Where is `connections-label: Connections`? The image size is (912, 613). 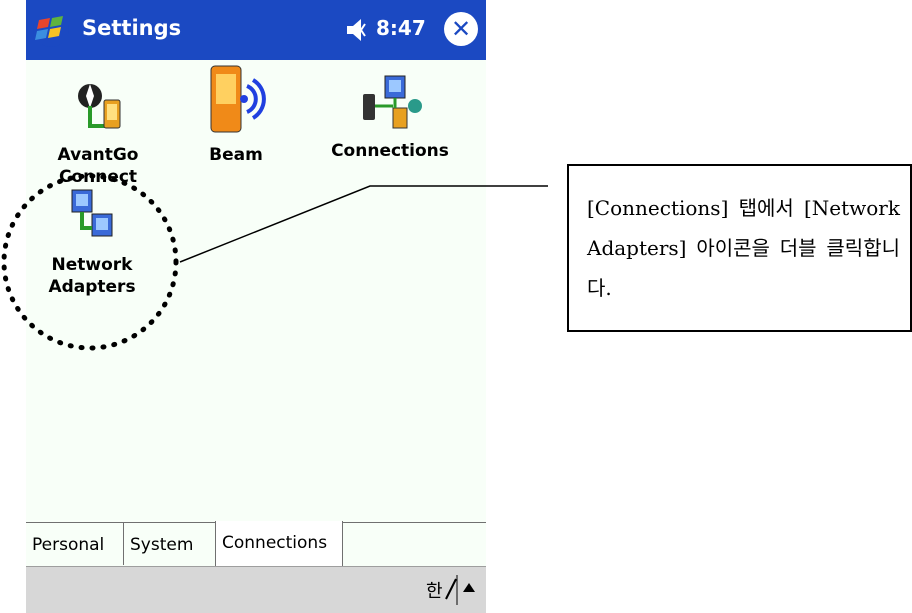
connections-label: Connections is located at coordinates (390, 151).